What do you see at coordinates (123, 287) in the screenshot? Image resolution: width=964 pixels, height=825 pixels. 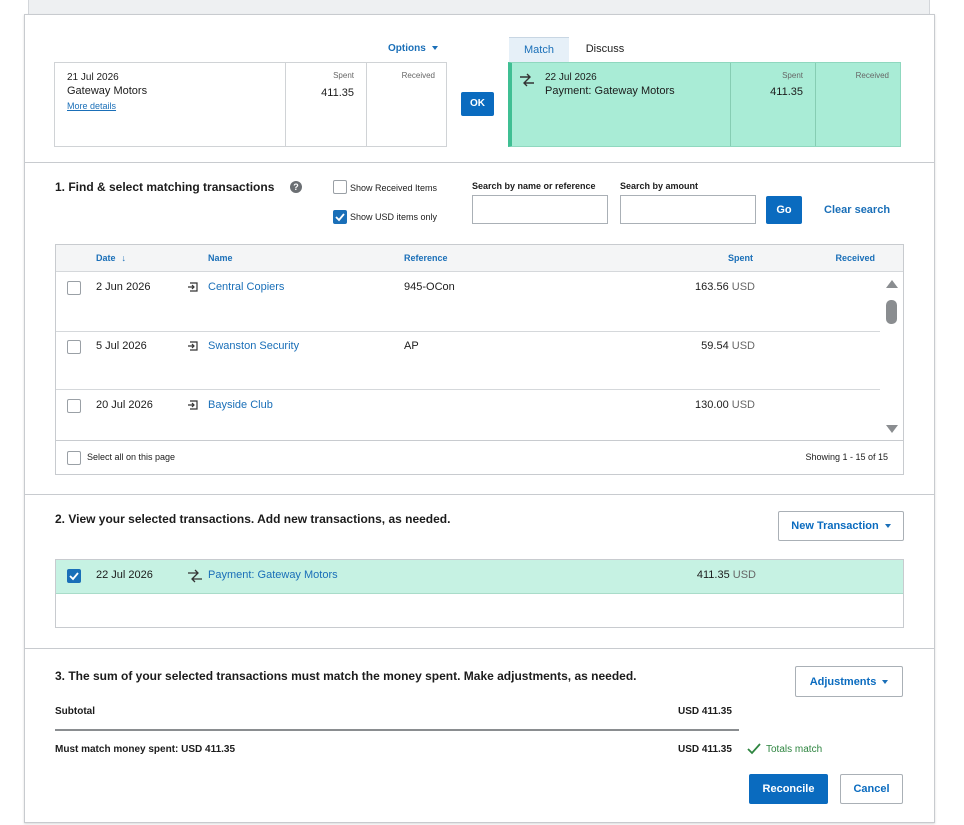 I see `row-date: 2 Jun 2026` at bounding box center [123, 287].